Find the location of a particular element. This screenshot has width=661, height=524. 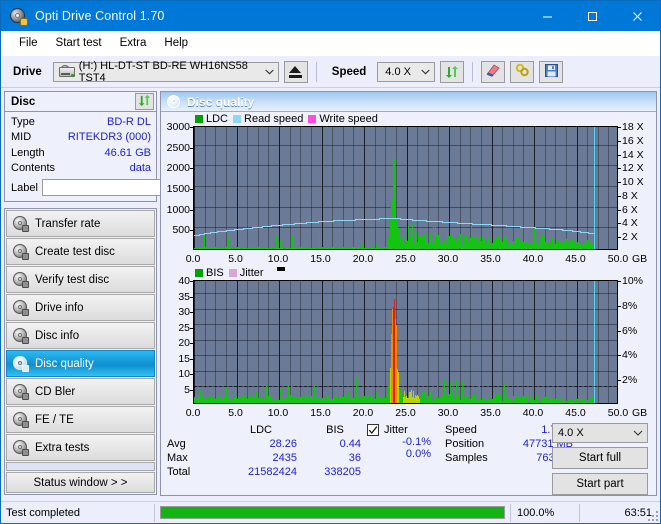

y2-tick-label: 8 X is located at coordinates (630, 195).